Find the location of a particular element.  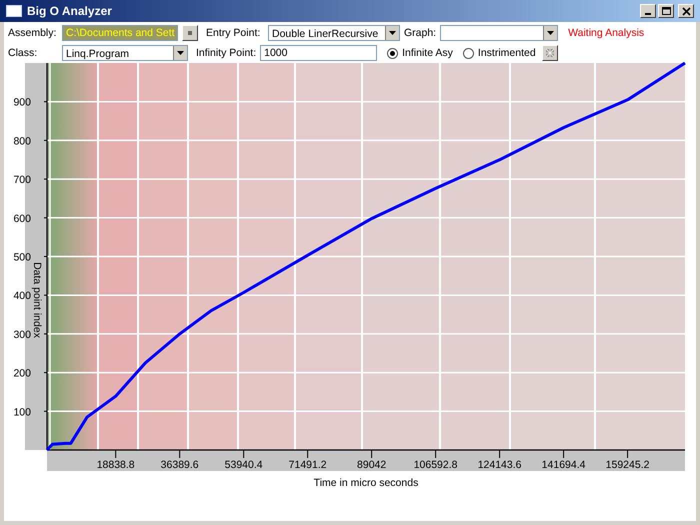

dropdown: Double LinerRecursive is located at coordinates (334, 33).